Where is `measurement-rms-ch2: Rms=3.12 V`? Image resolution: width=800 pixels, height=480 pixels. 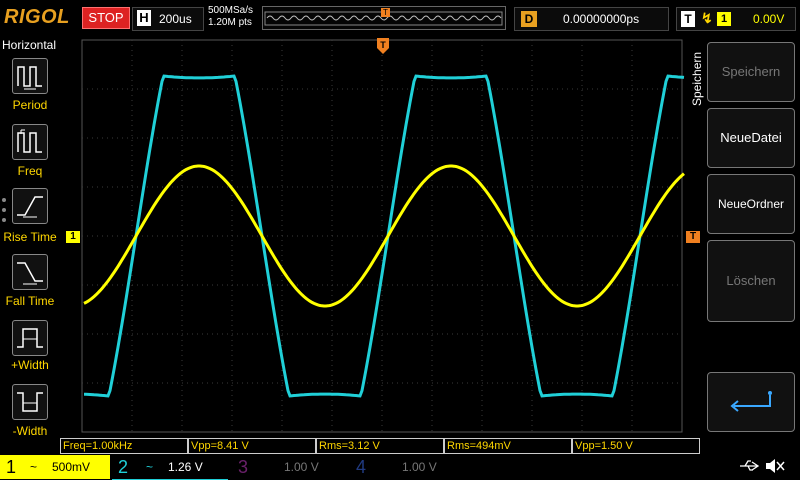
measurement-rms-ch2: Rms=3.12 V is located at coordinates (380, 446).